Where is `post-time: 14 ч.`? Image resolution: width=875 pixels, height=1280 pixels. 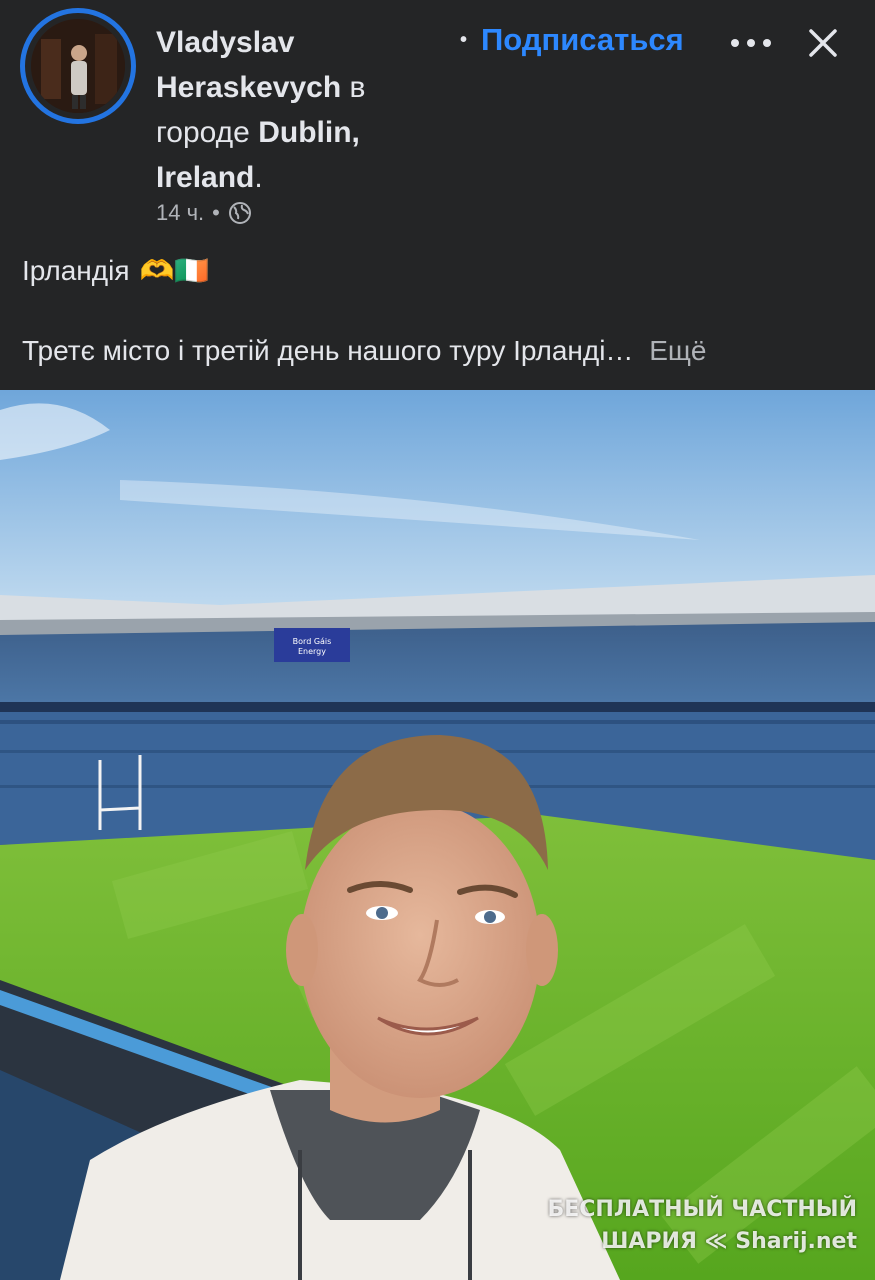 post-time: 14 ч. is located at coordinates (180, 213).